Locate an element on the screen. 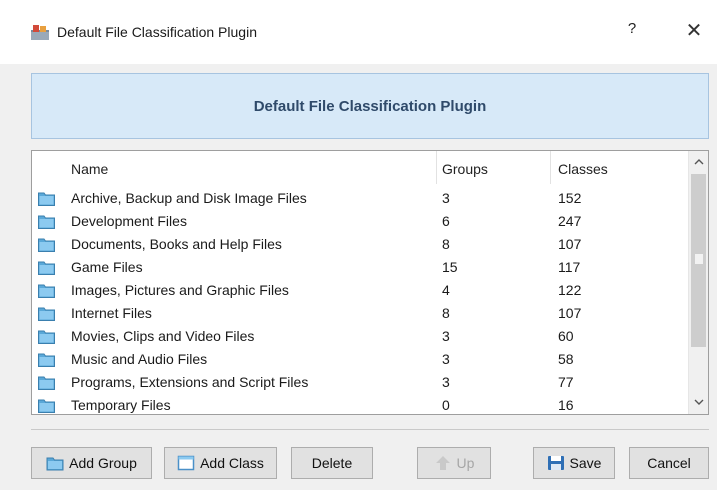 This screenshot has width=717, height=490. delete-label: Delete is located at coordinates (332, 463).